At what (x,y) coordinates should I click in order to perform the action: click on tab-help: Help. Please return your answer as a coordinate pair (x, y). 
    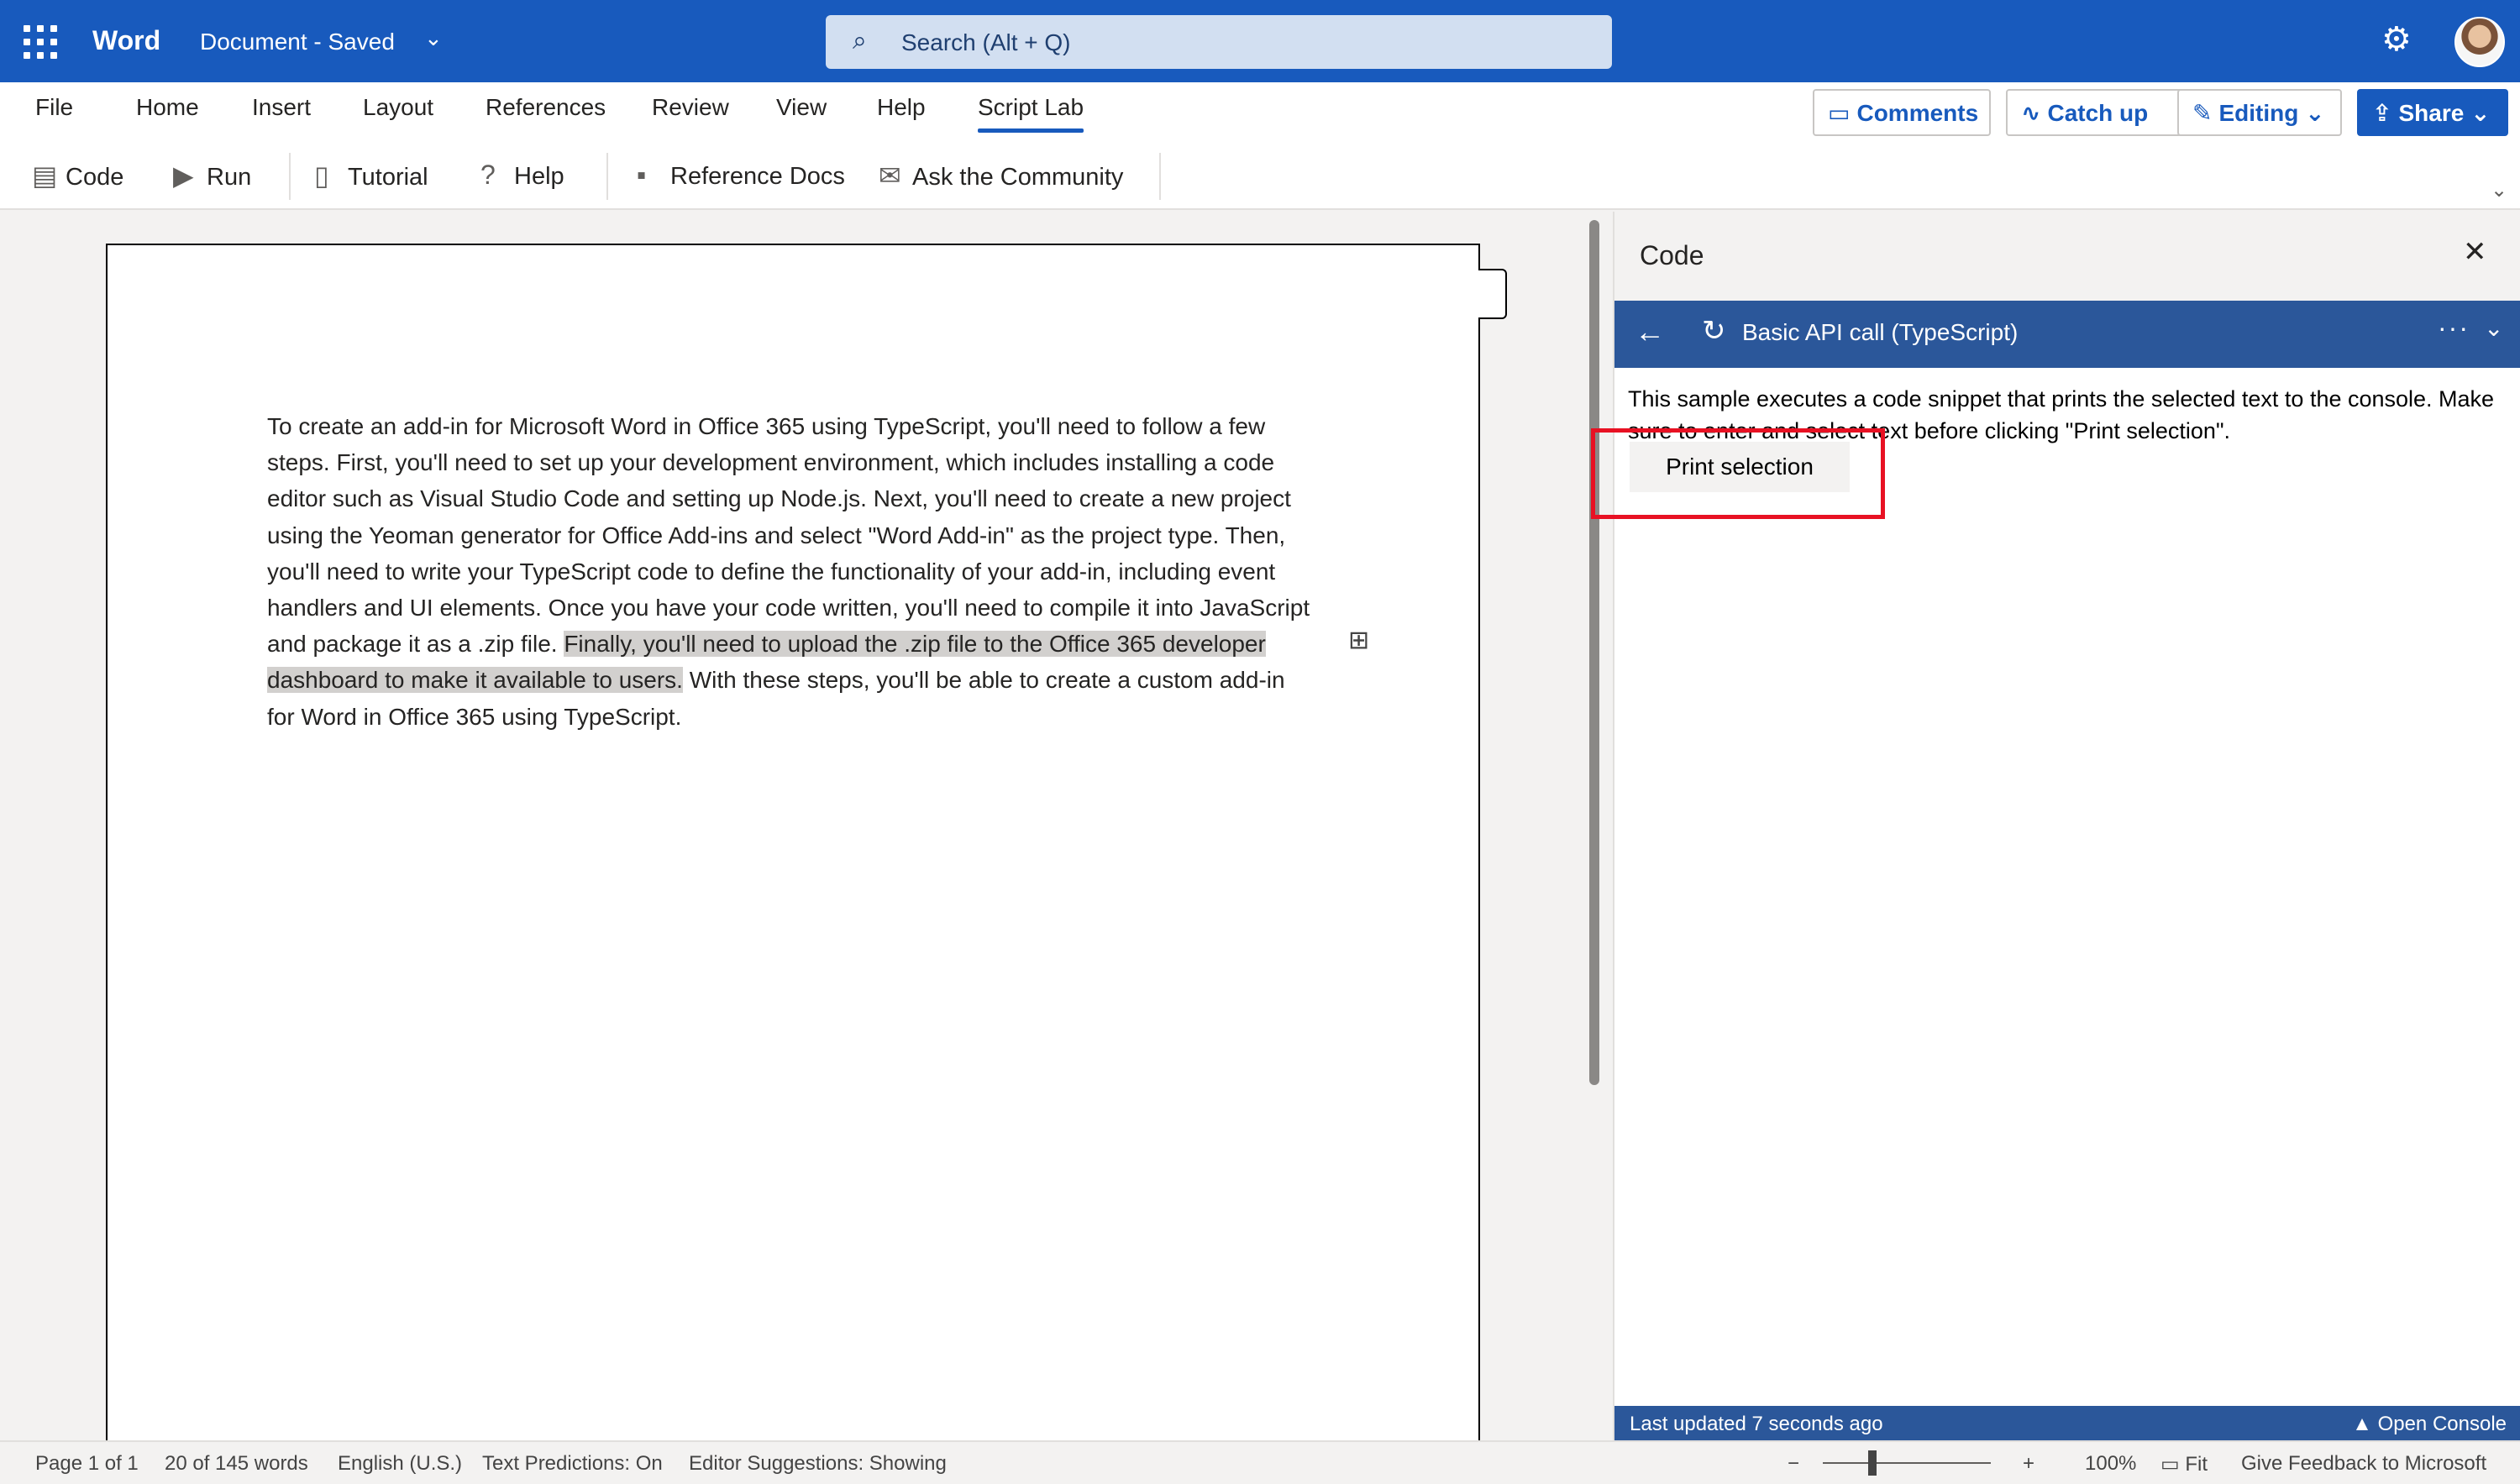
    Looking at the image, I should click on (901, 107).